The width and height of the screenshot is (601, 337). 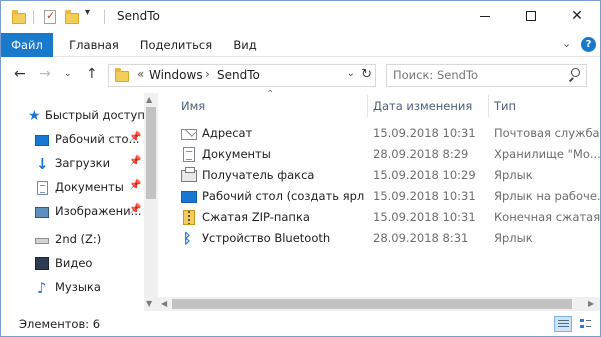 I want to click on large-icons-view-button, so click(x=586, y=324).